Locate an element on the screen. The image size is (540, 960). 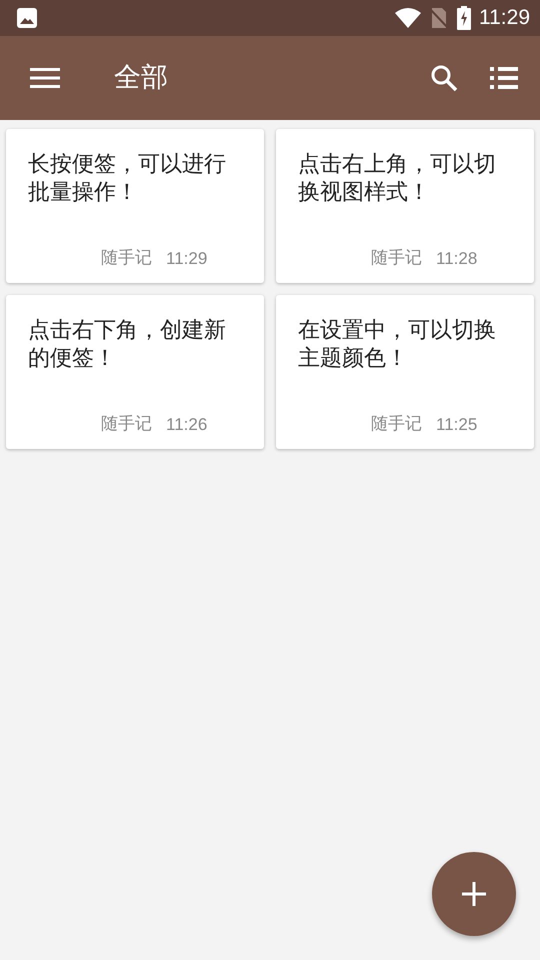
note-time: 11:29 is located at coordinates (187, 259).